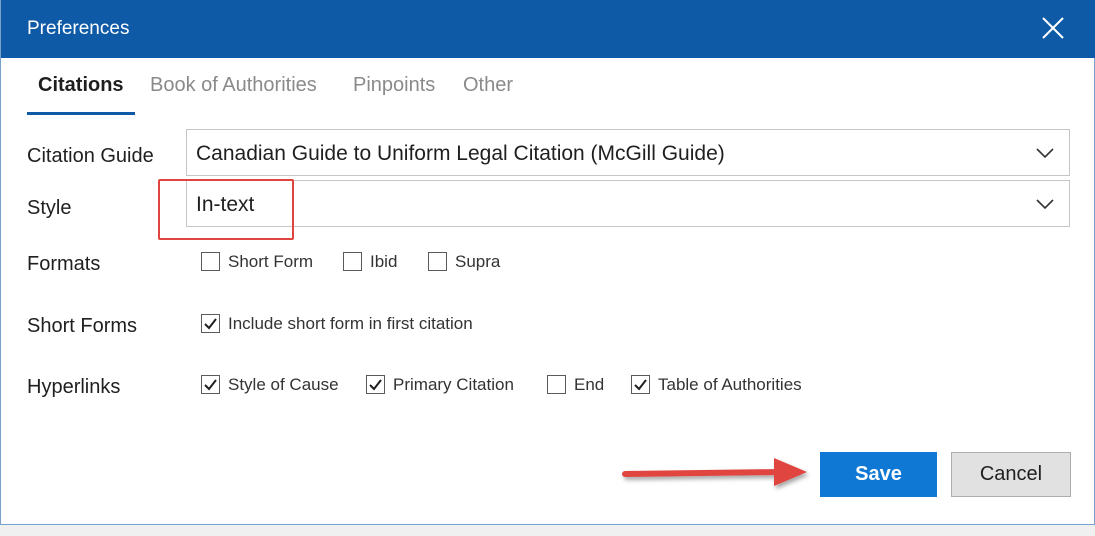 The height and width of the screenshot is (536, 1095). I want to click on include-short-form-label: Include short form in first citation, so click(350, 323).